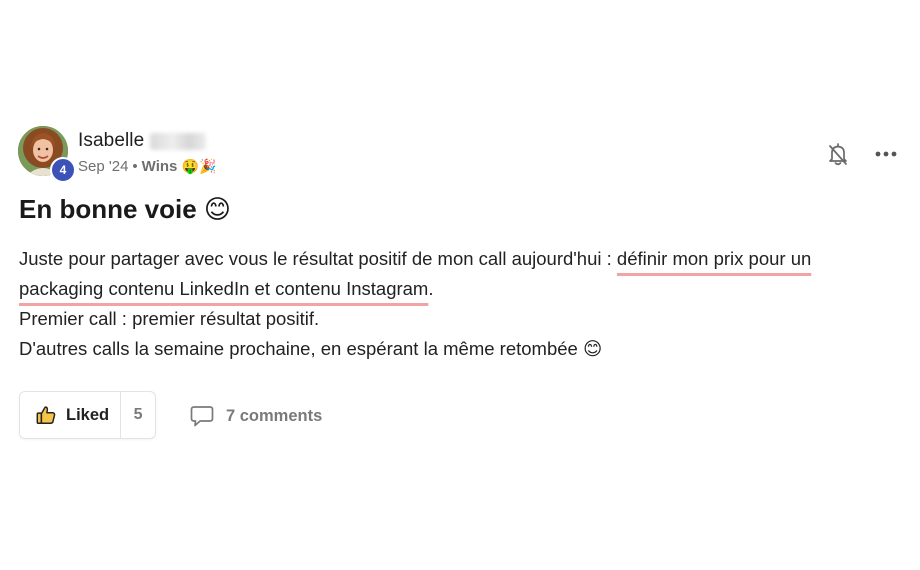 Image resolution: width=920 pixels, height=570 pixels. I want to click on comments-button: 7 comments, so click(256, 416).